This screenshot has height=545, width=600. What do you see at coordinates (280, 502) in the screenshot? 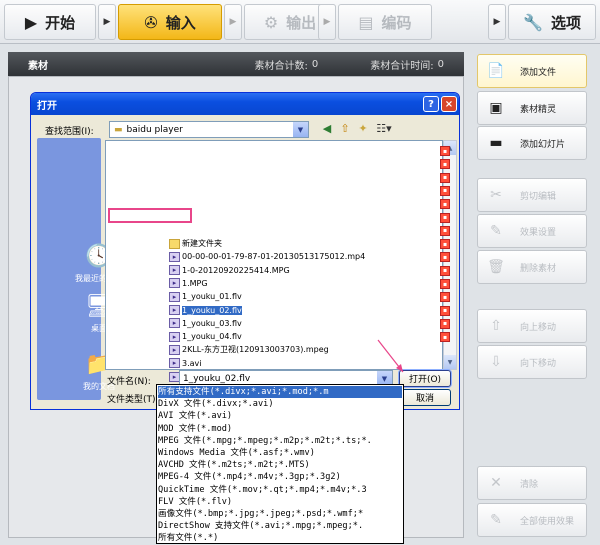
I see `filetype-option: FLV 文件(*.flv)` at bounding box center [280, 502].